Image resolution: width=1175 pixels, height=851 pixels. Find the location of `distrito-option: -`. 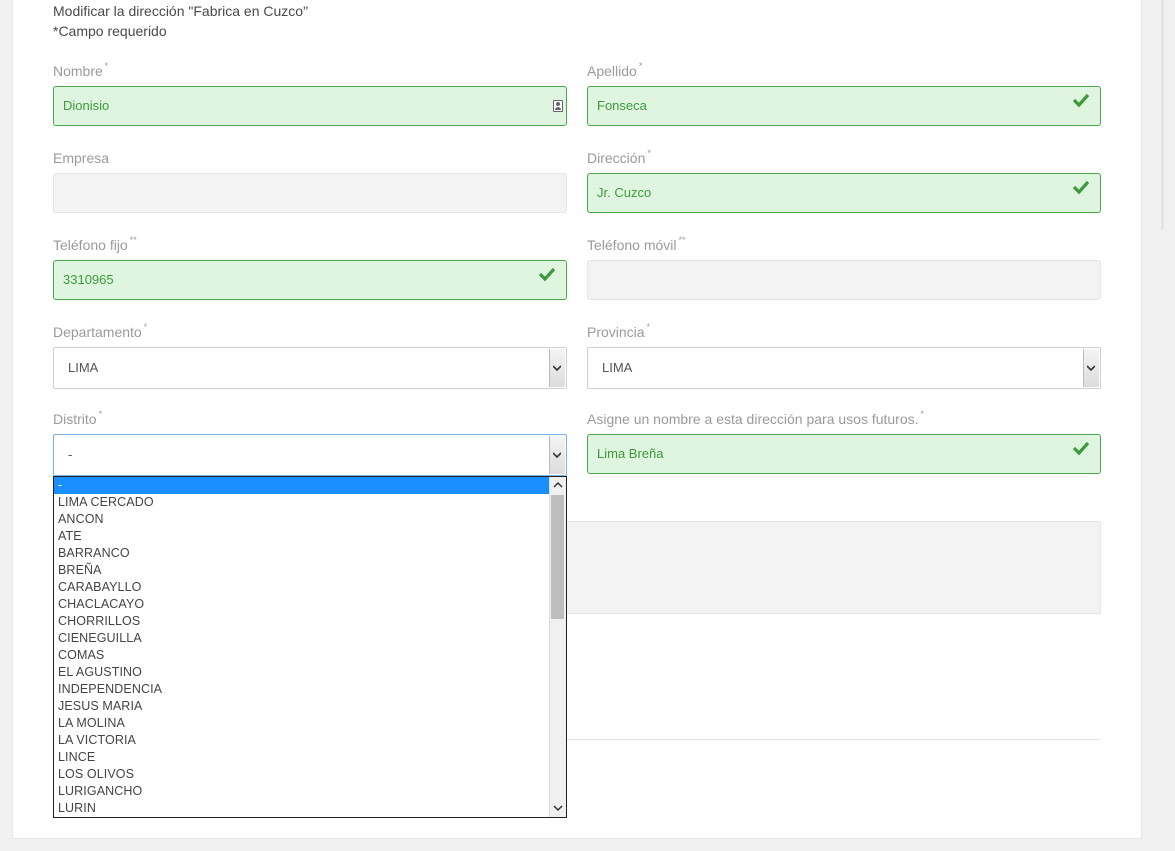

distrito-option: - is located at coordinates (302, 485).